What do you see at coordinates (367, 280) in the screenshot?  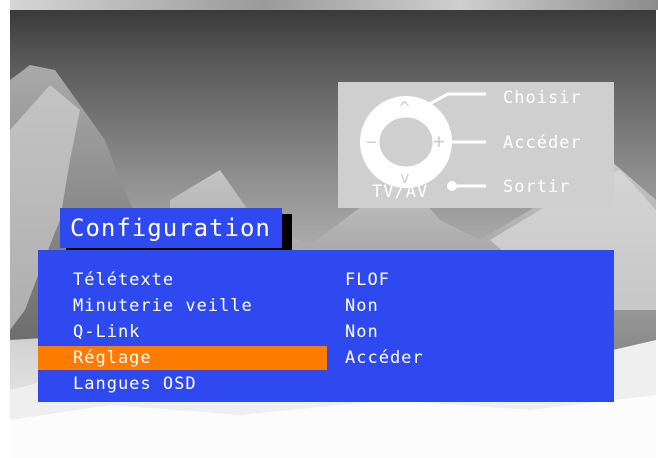 I see `menu-item-value: FLOF` at bounding box center [367, 280].